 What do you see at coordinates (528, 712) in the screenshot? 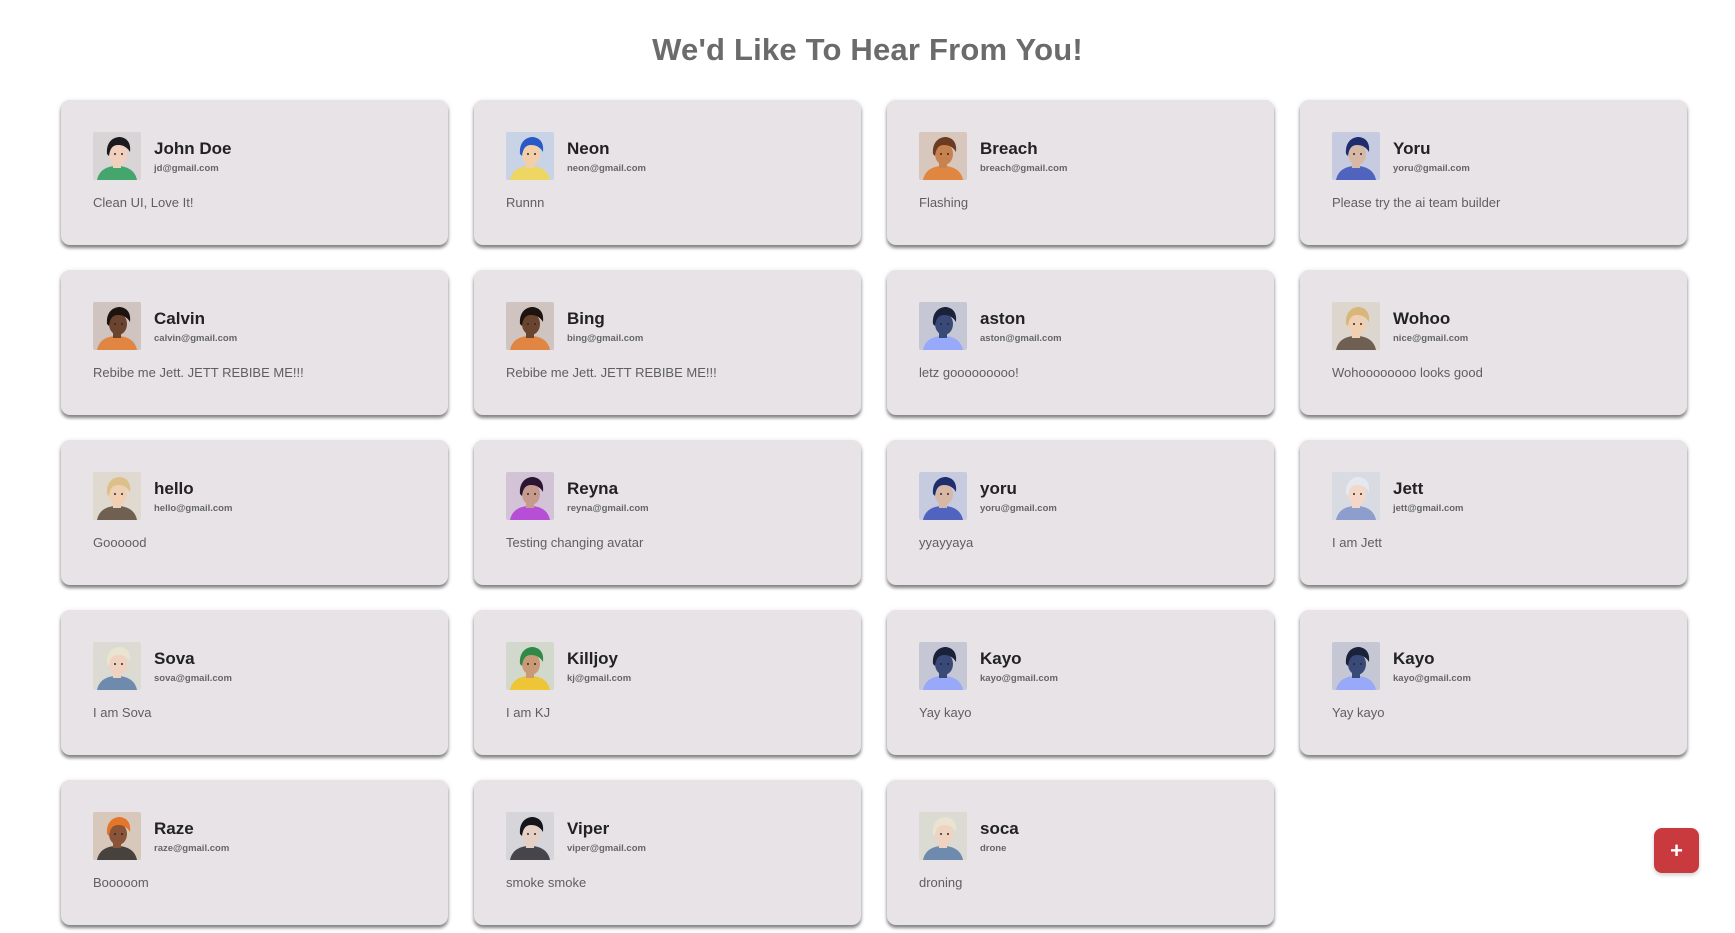
I see `feedback-message: I am KJ` at bounding box center [528, 712].